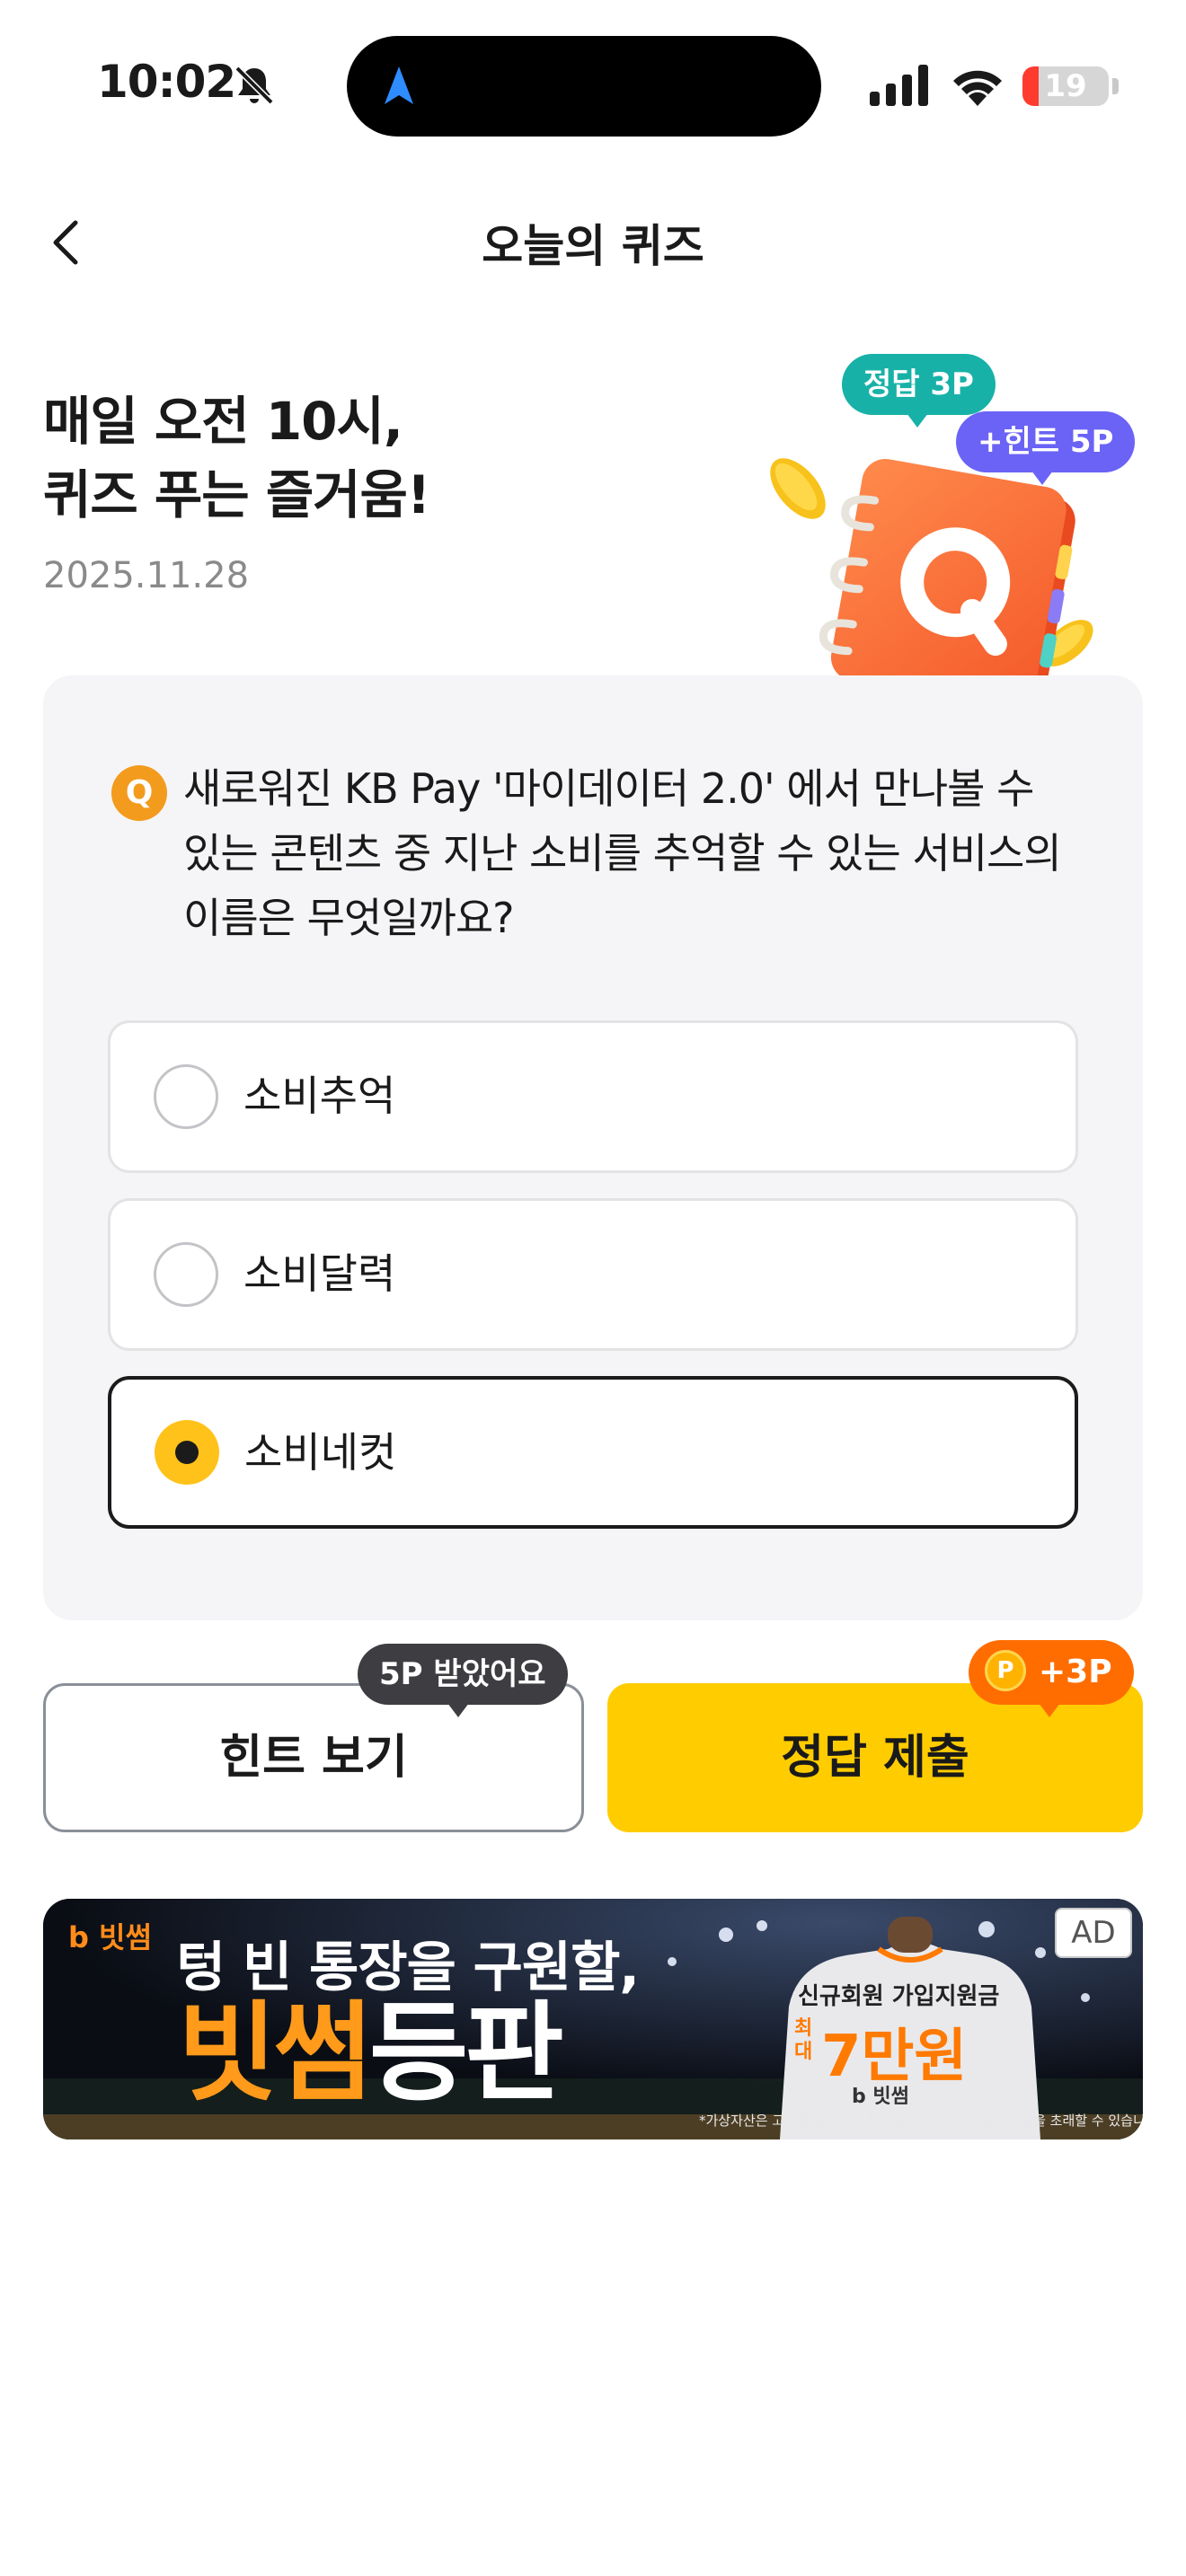 Image resolution: width=1186 pixels, height=2576 pixels. I want to click on status-time: 10:02, so click(166, 82).